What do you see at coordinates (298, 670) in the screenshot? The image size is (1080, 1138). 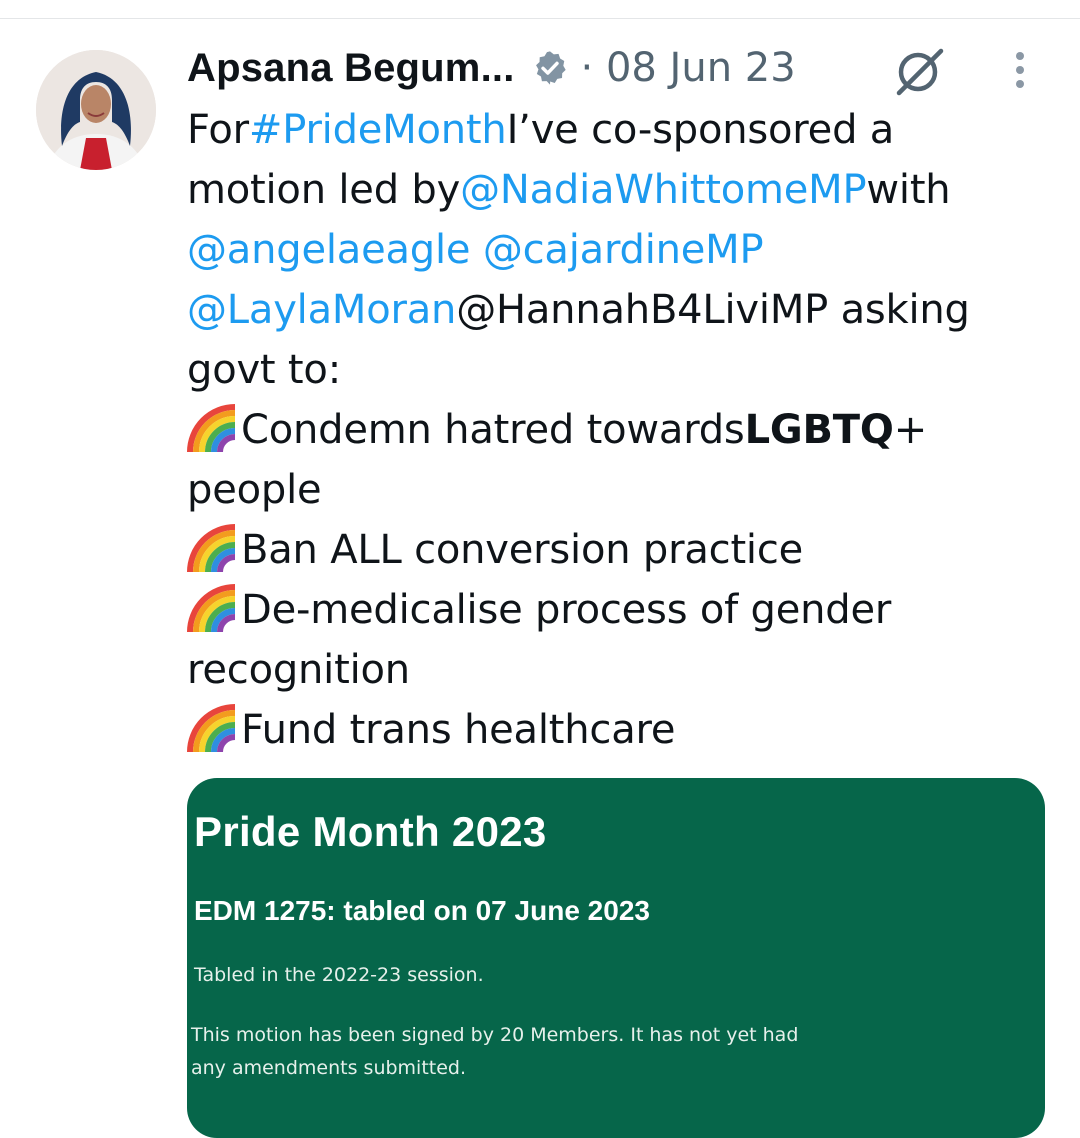 I see `tweet-line: recognition` at bounding box center [298, 670].